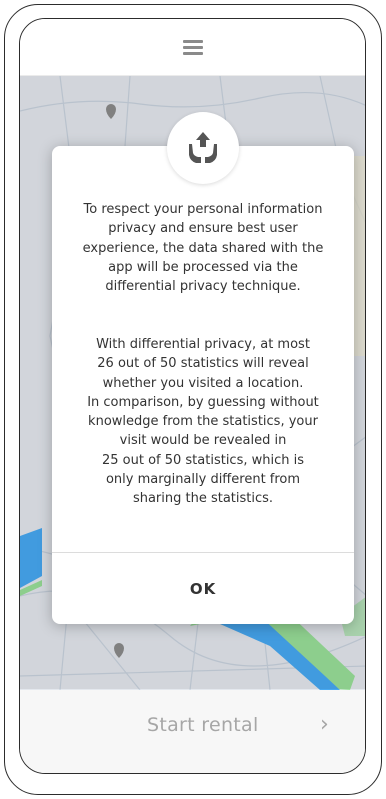 The width and height of the screenshot is (386, 799). Describe the element at coordinates (324, 724) in the screenshot. I see `chevron-right-icon: ›` at that location.